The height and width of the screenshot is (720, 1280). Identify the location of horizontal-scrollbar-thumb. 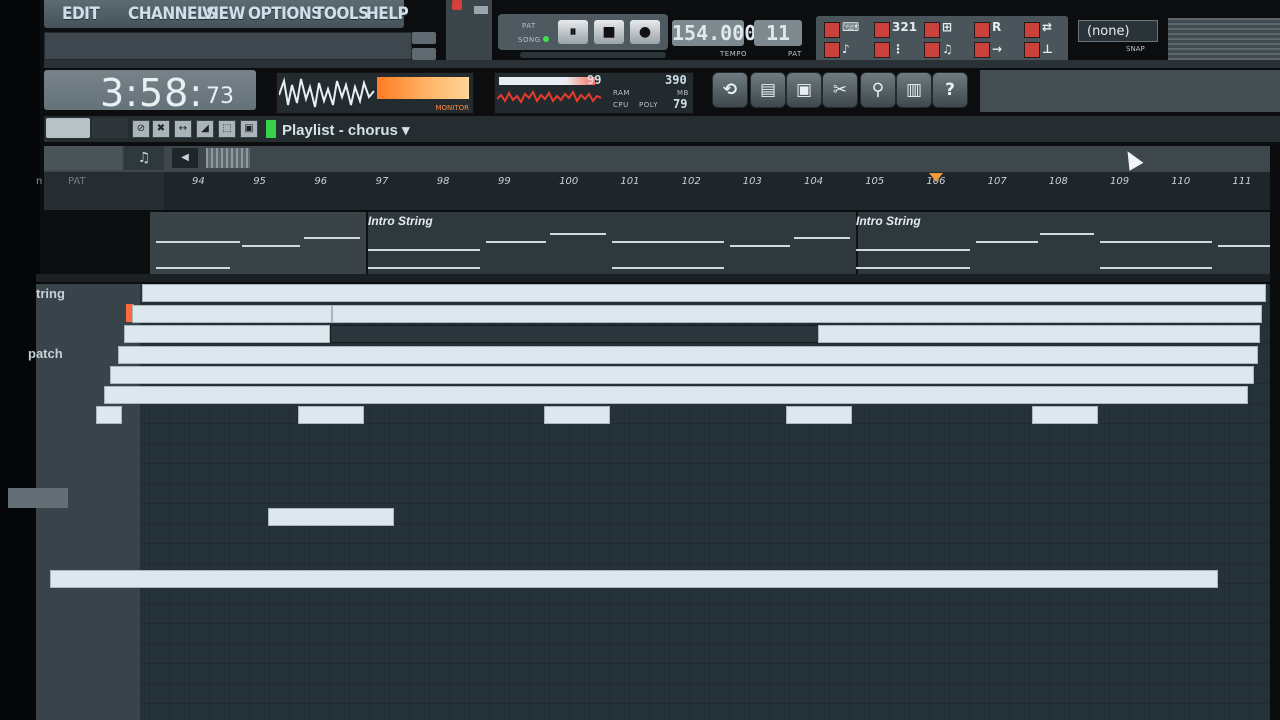
(228, 158).